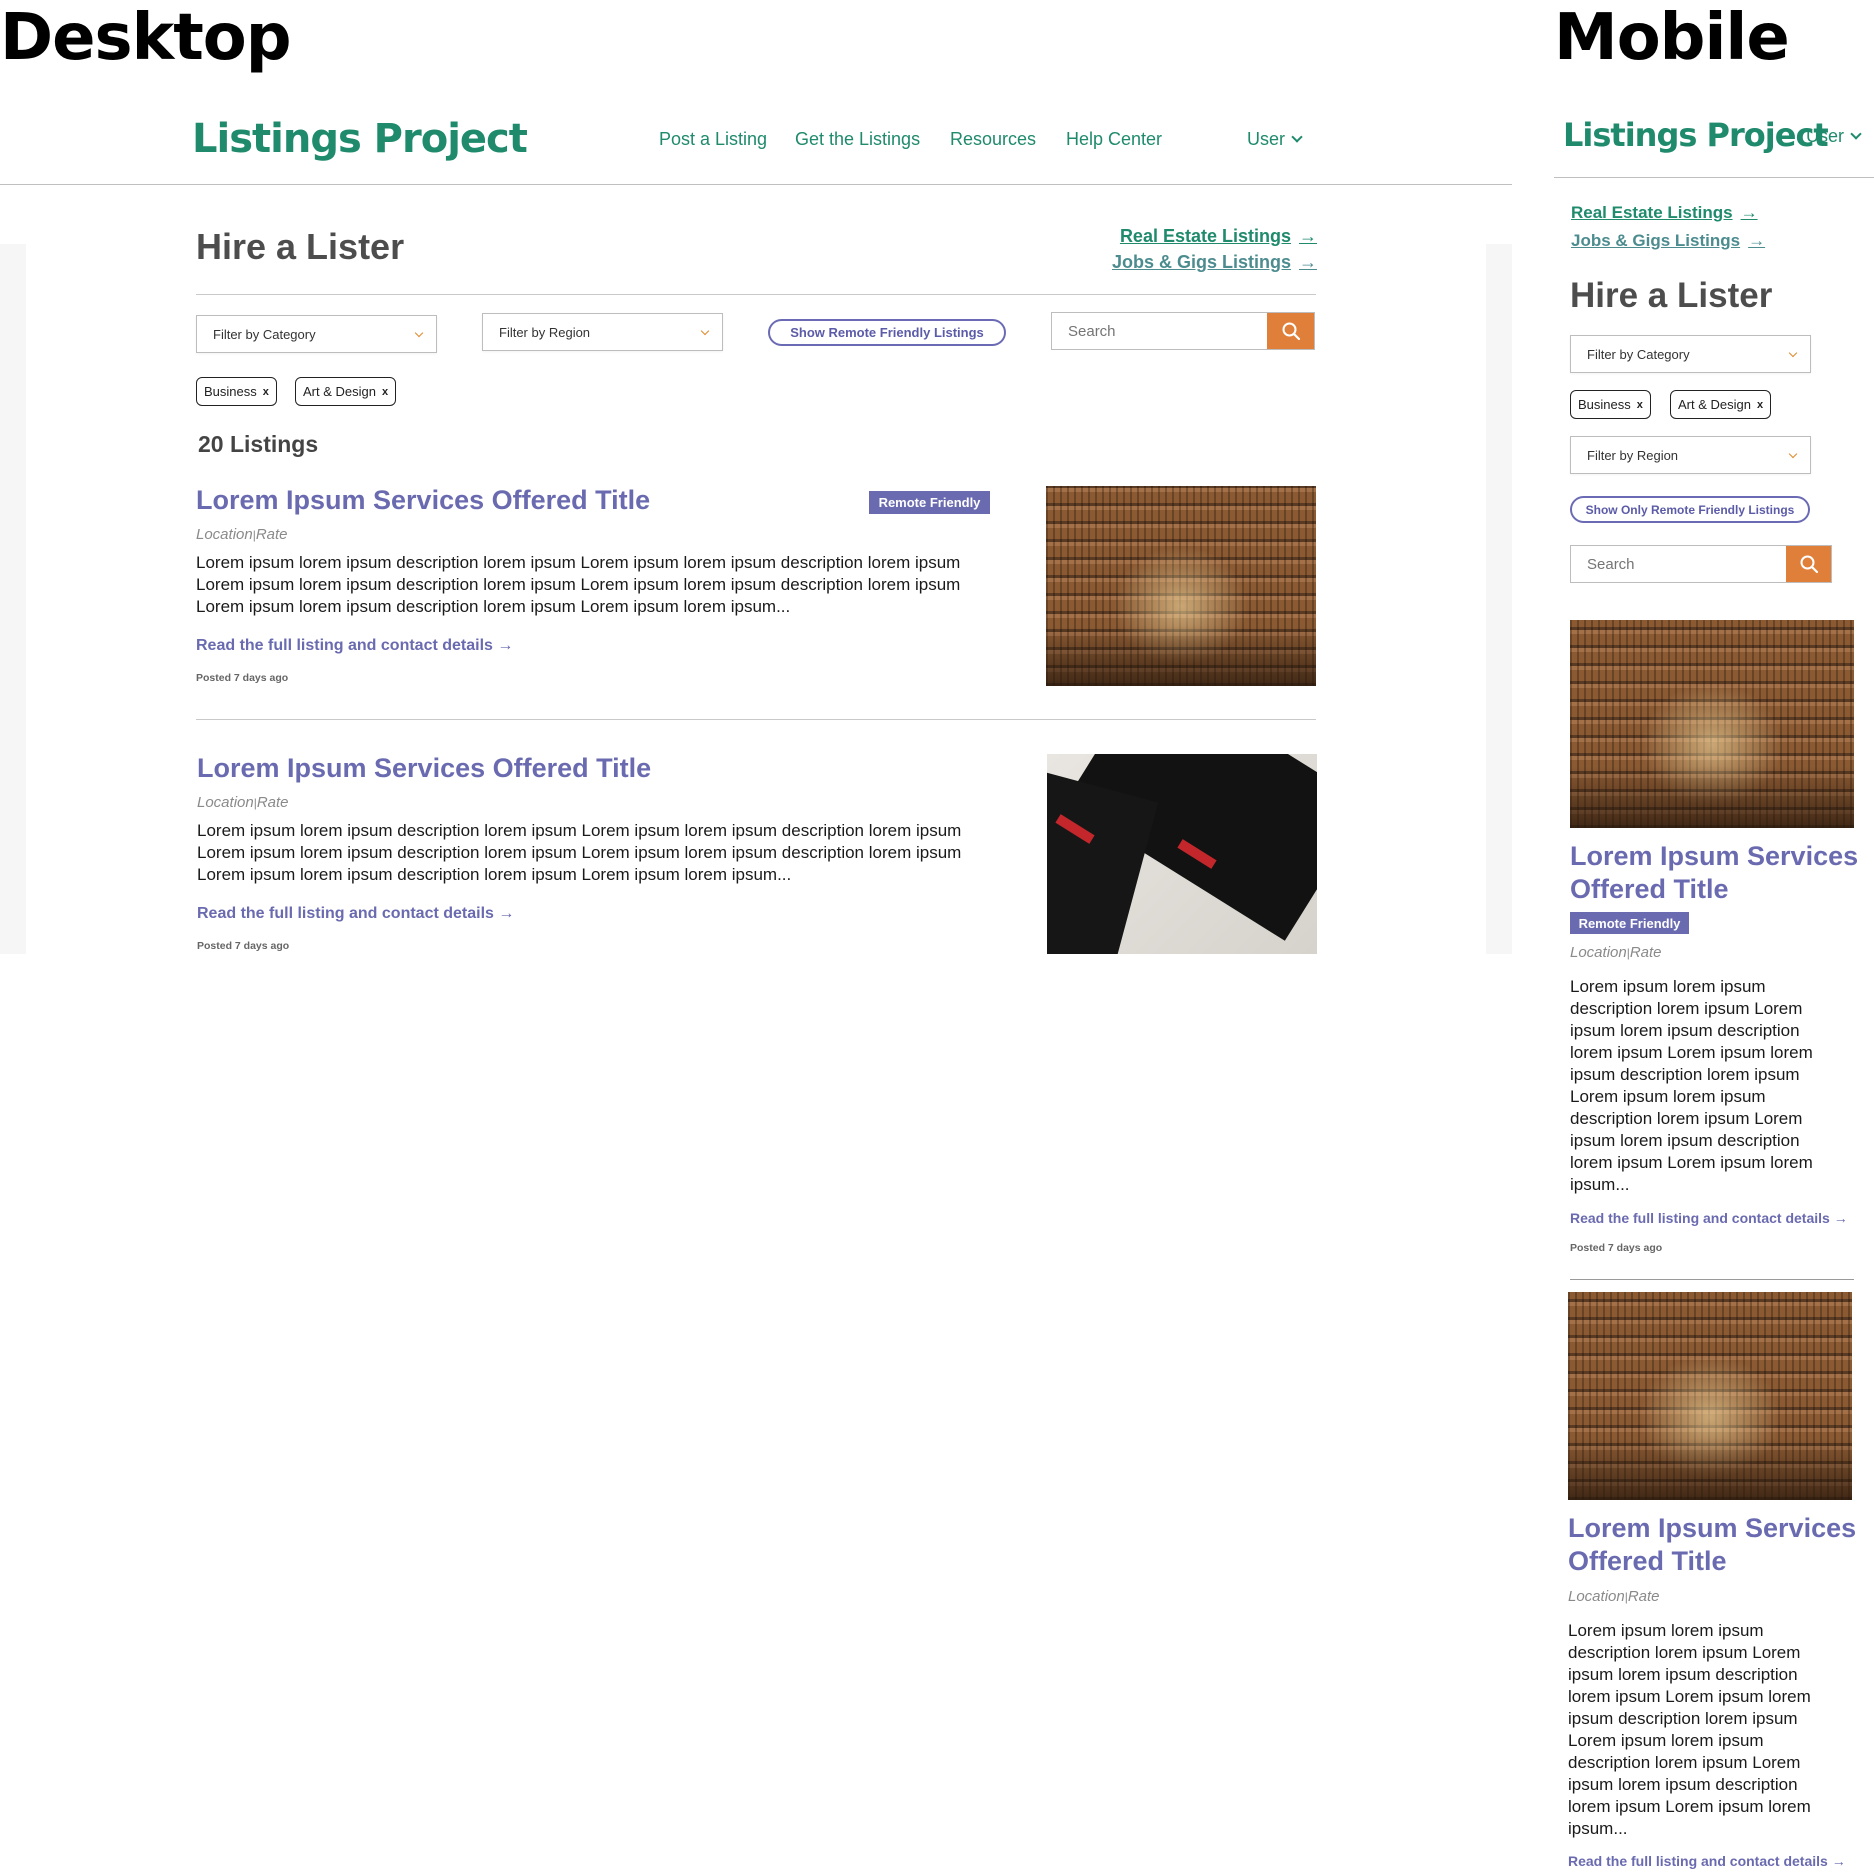 This screenshot has width=1874, height=1875. I want to click on real-estate-link: Real Estate Listings →, so click(1218, 236).